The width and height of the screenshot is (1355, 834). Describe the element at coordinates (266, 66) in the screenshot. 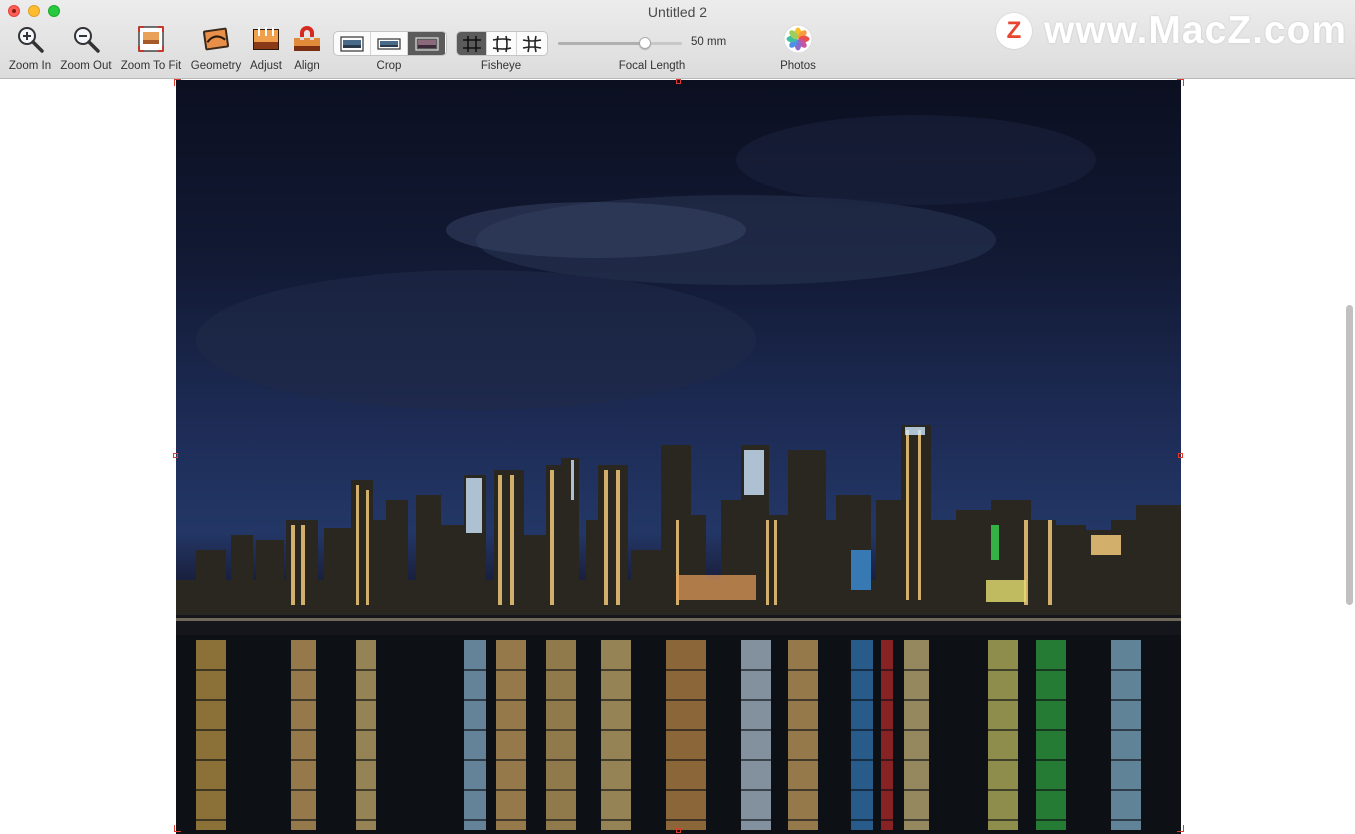

I see `adjust-label: Adjust` at that location.